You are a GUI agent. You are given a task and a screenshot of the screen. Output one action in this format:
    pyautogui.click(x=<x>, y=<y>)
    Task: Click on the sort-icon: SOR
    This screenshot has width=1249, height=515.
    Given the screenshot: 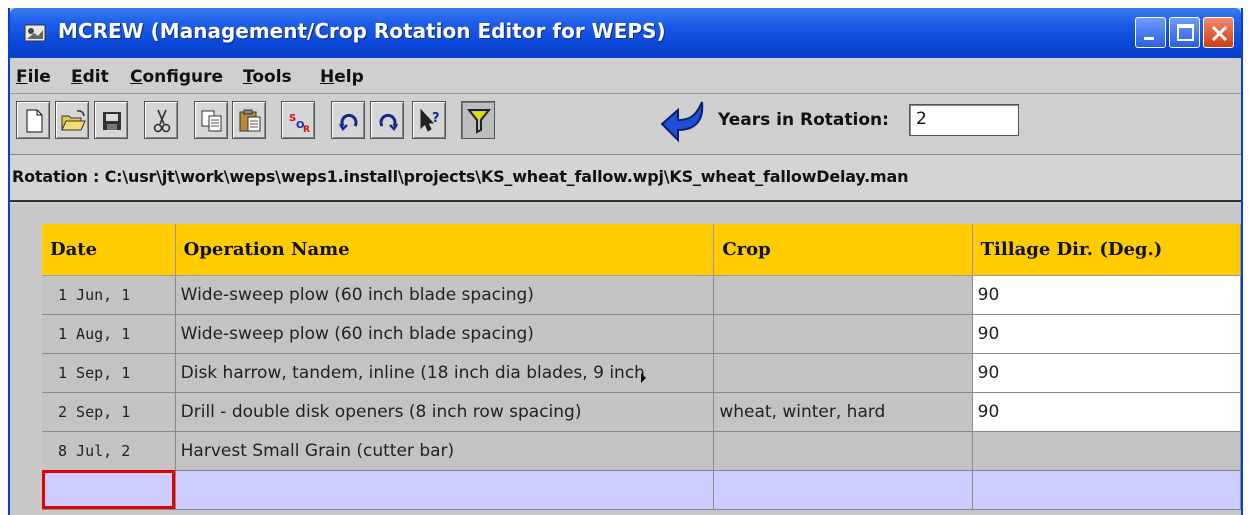 What is the action you would take?
    pyautogui.click(x=299, y=124)
    